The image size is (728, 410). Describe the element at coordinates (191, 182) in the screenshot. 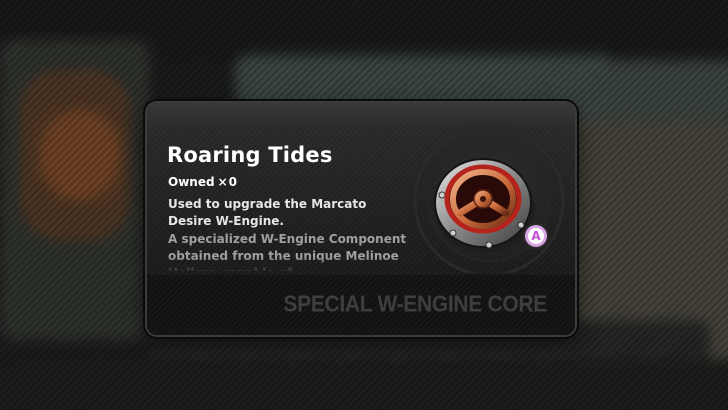

I see `owned-label: Owned` at that location.